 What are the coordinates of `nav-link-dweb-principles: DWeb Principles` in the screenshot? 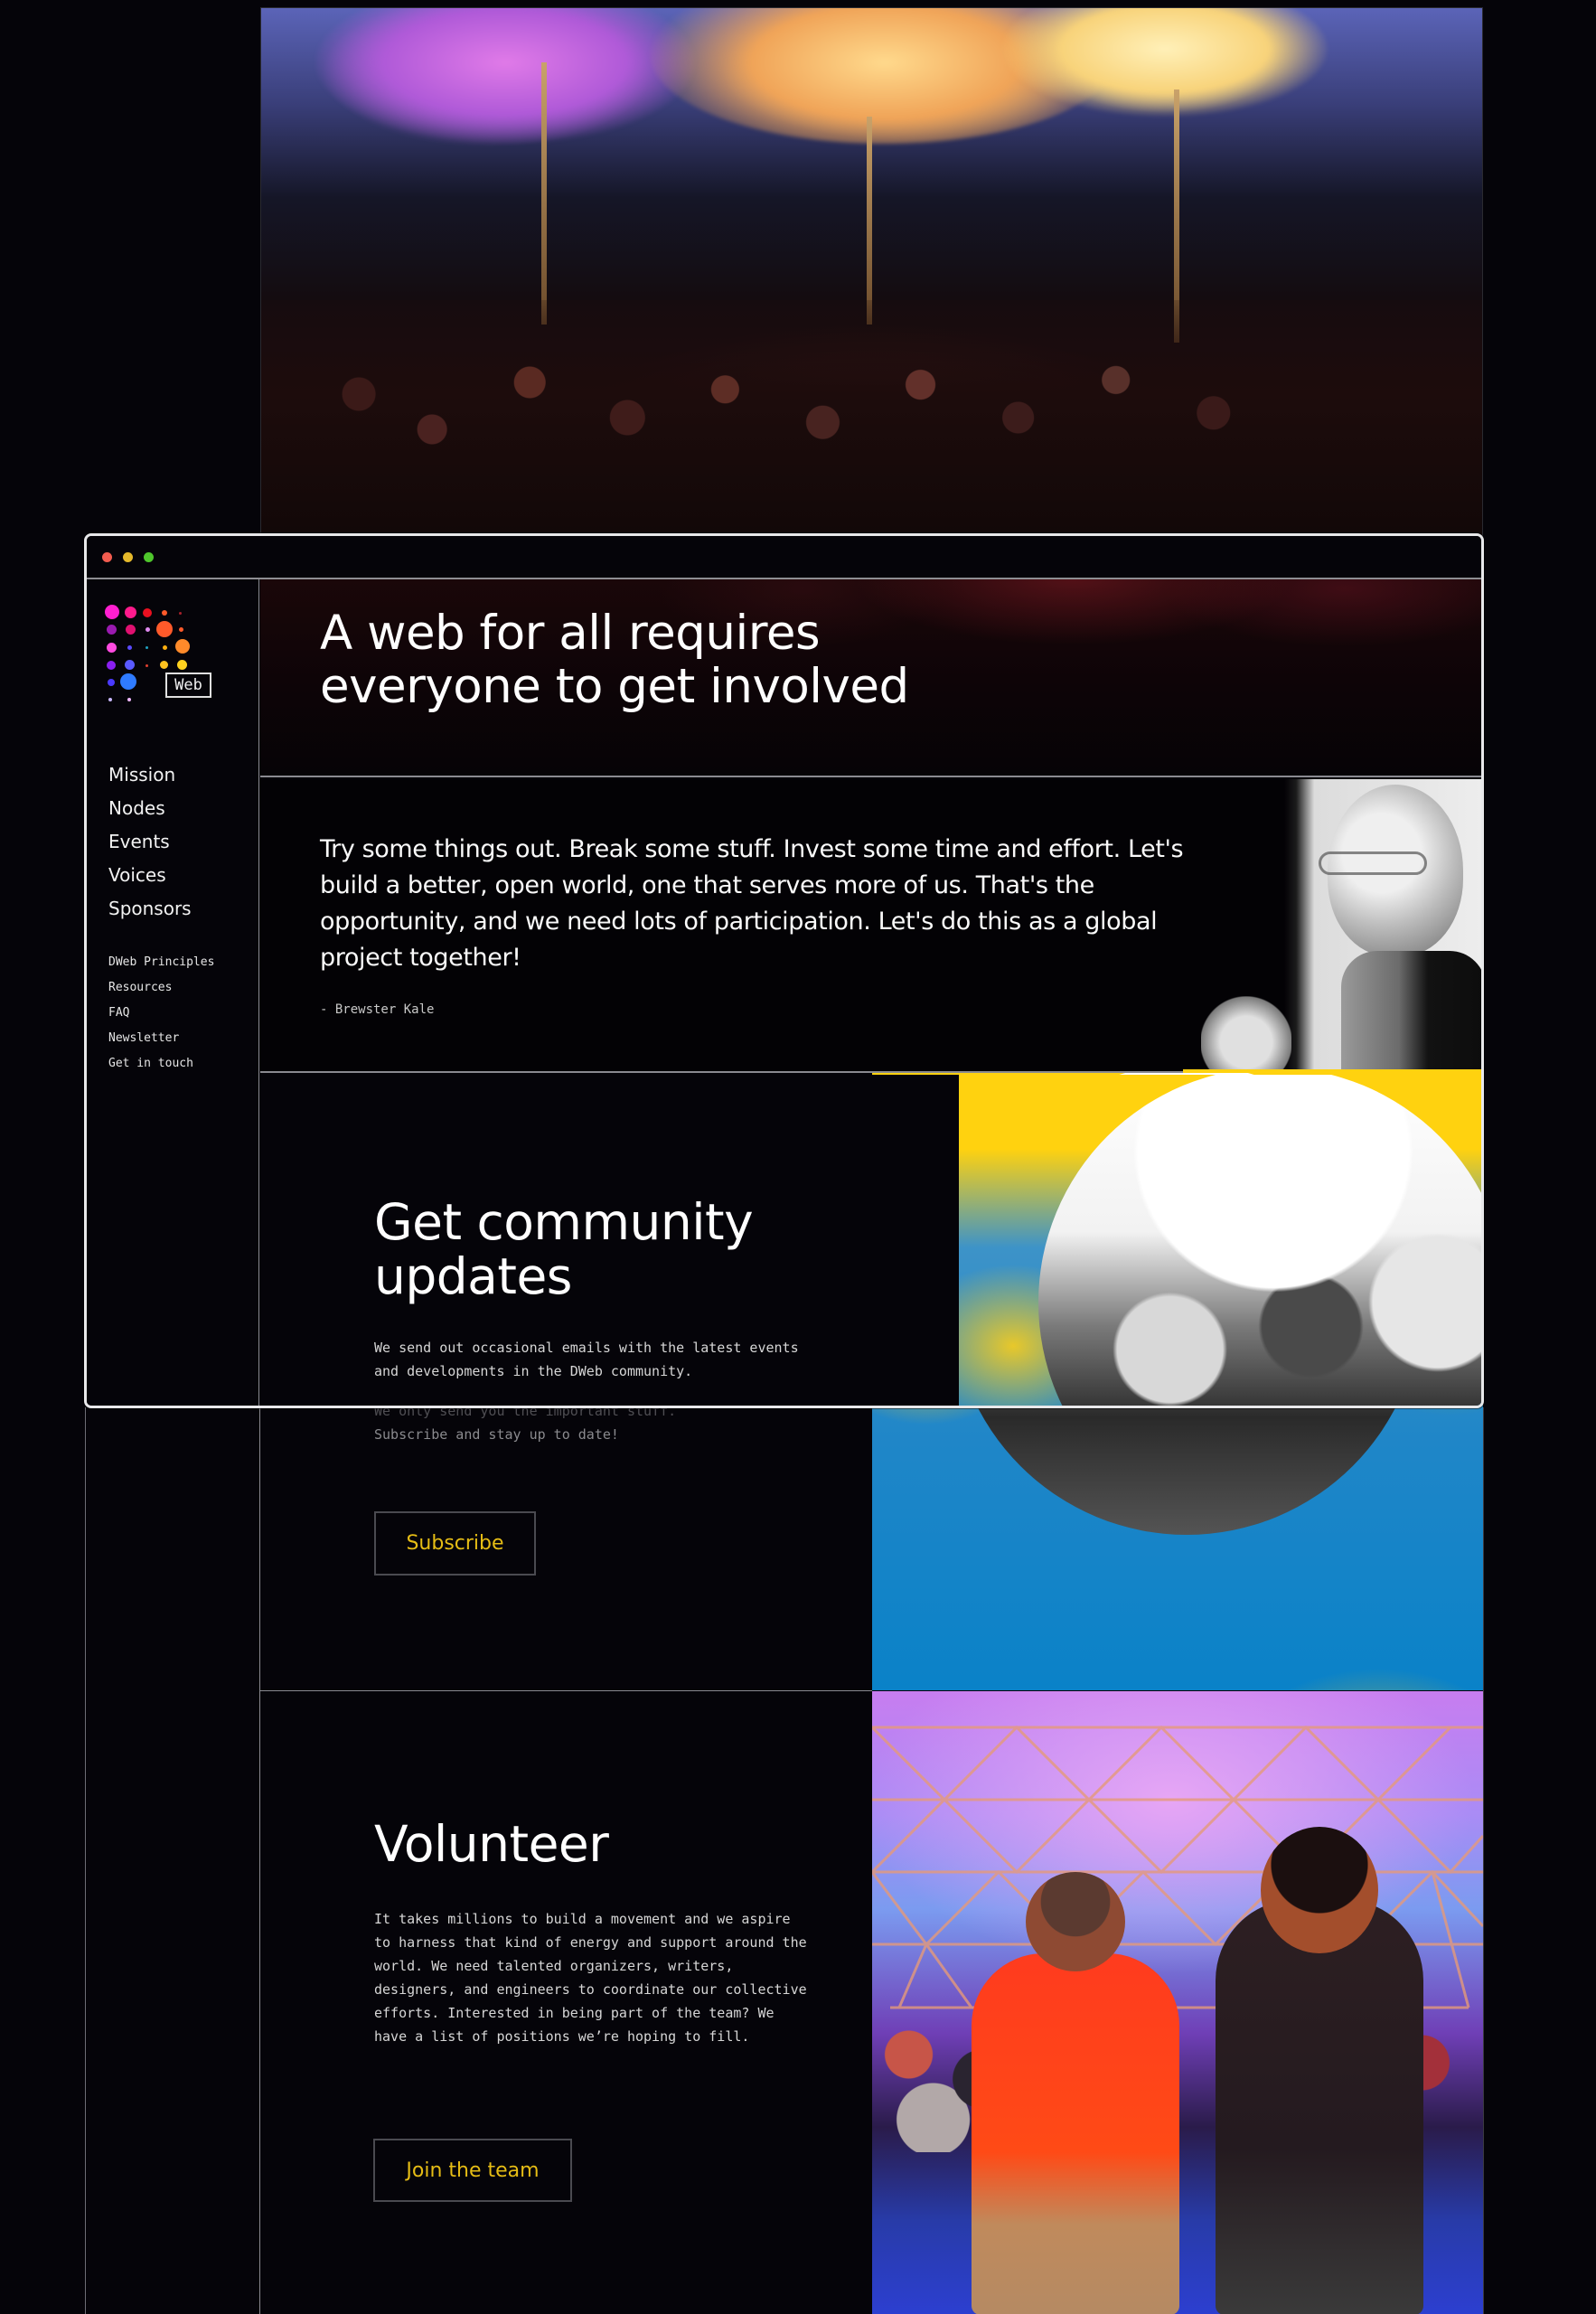 It's located at (161, 962).